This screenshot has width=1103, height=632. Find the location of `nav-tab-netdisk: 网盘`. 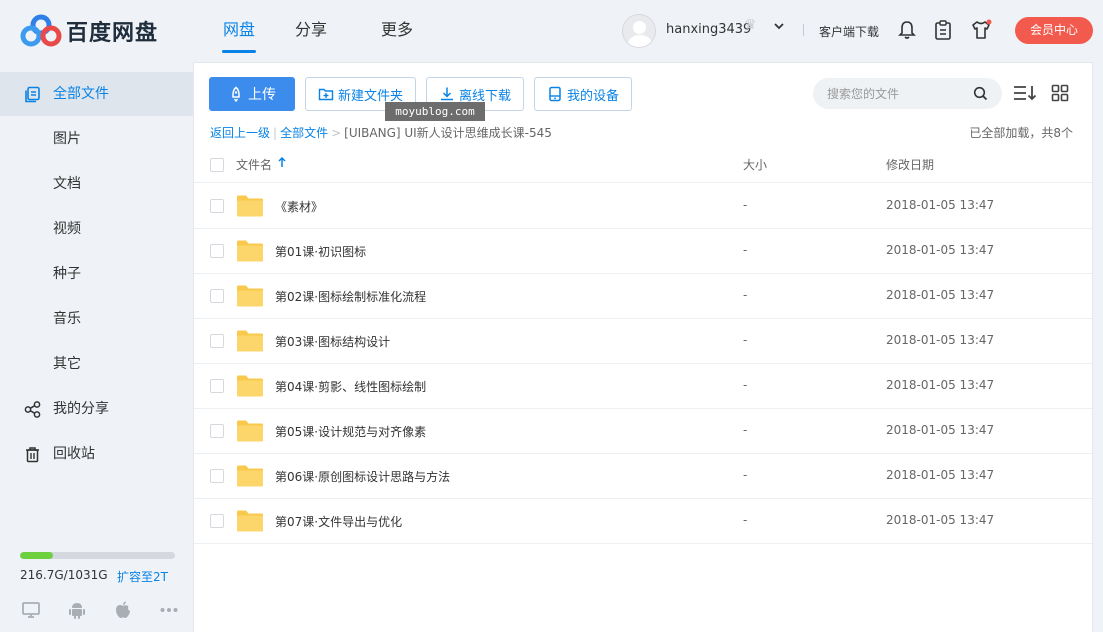

nav-tab-netdisk: 网盘 is located at coordinates (239, 31).